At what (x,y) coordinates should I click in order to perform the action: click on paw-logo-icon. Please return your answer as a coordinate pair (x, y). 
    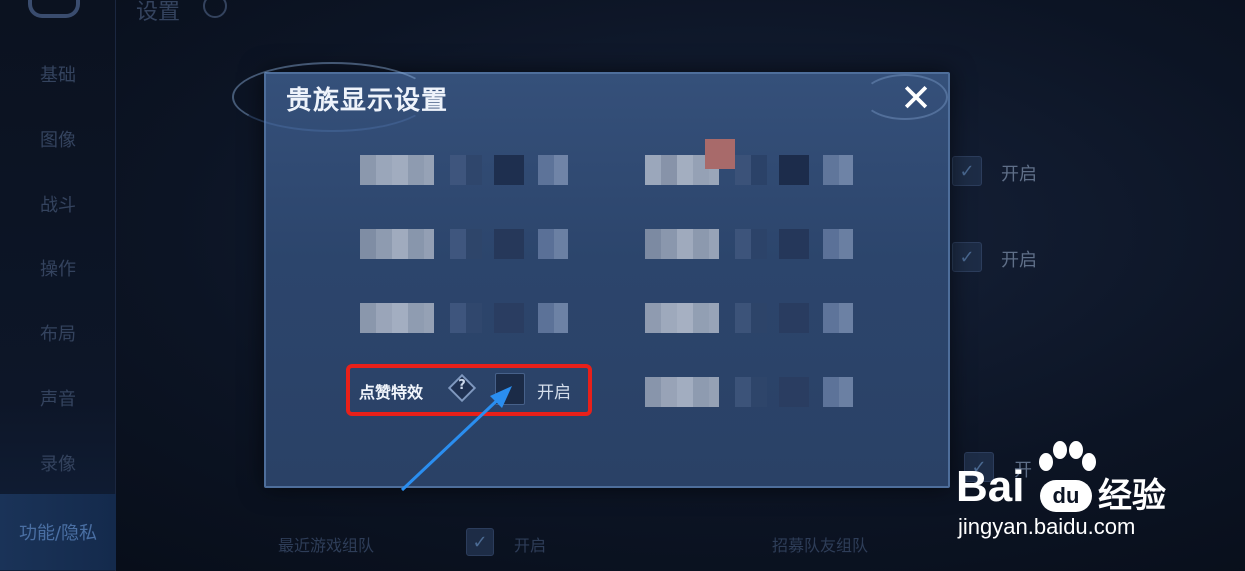
    Looking at the image, I should click on (1067, 456).